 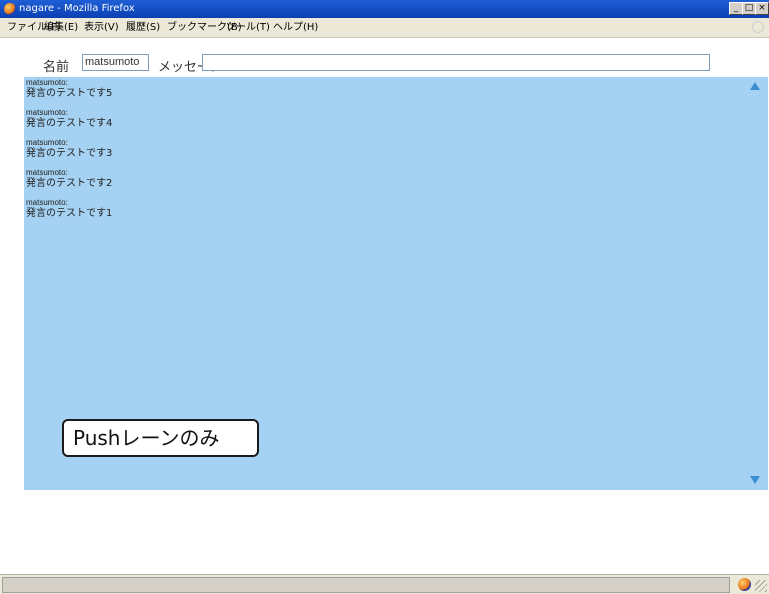 I want to click on menu-tools: ツール(T), so click(x=248, y=28).